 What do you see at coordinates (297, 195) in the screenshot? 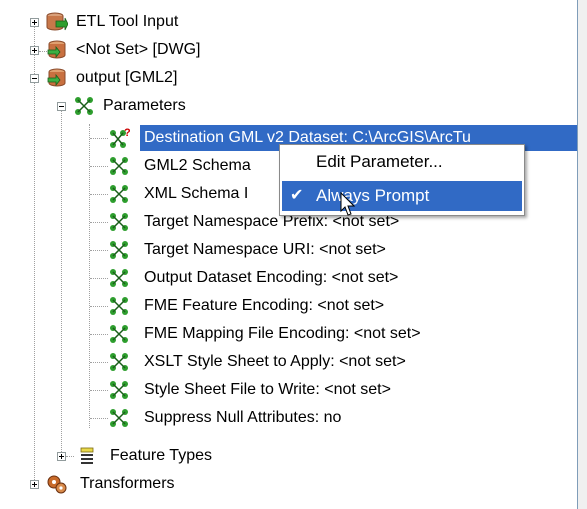
I see `check-icon: ✔` at bounding box center [297, 195].